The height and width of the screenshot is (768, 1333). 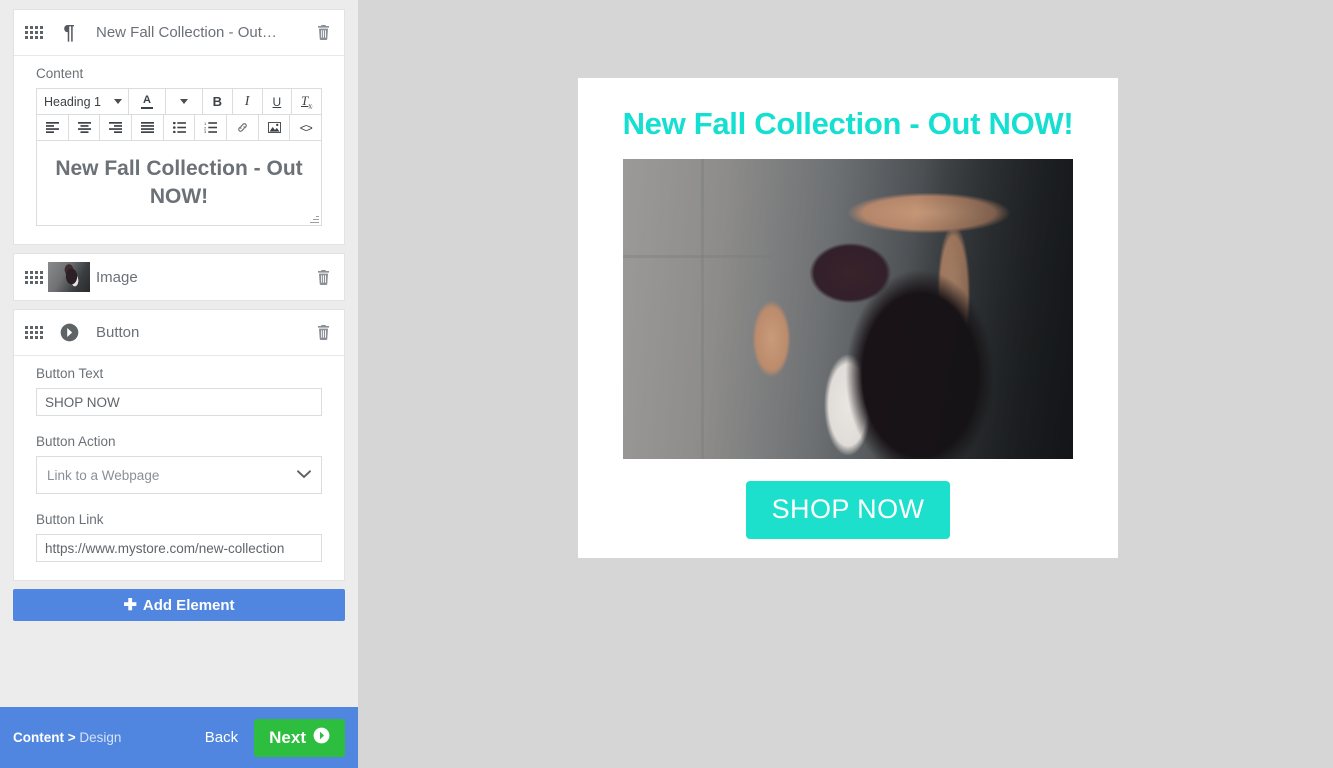 I want to click on preview-shop-now-button: SHOP NOW, so click(x=848, y=510).